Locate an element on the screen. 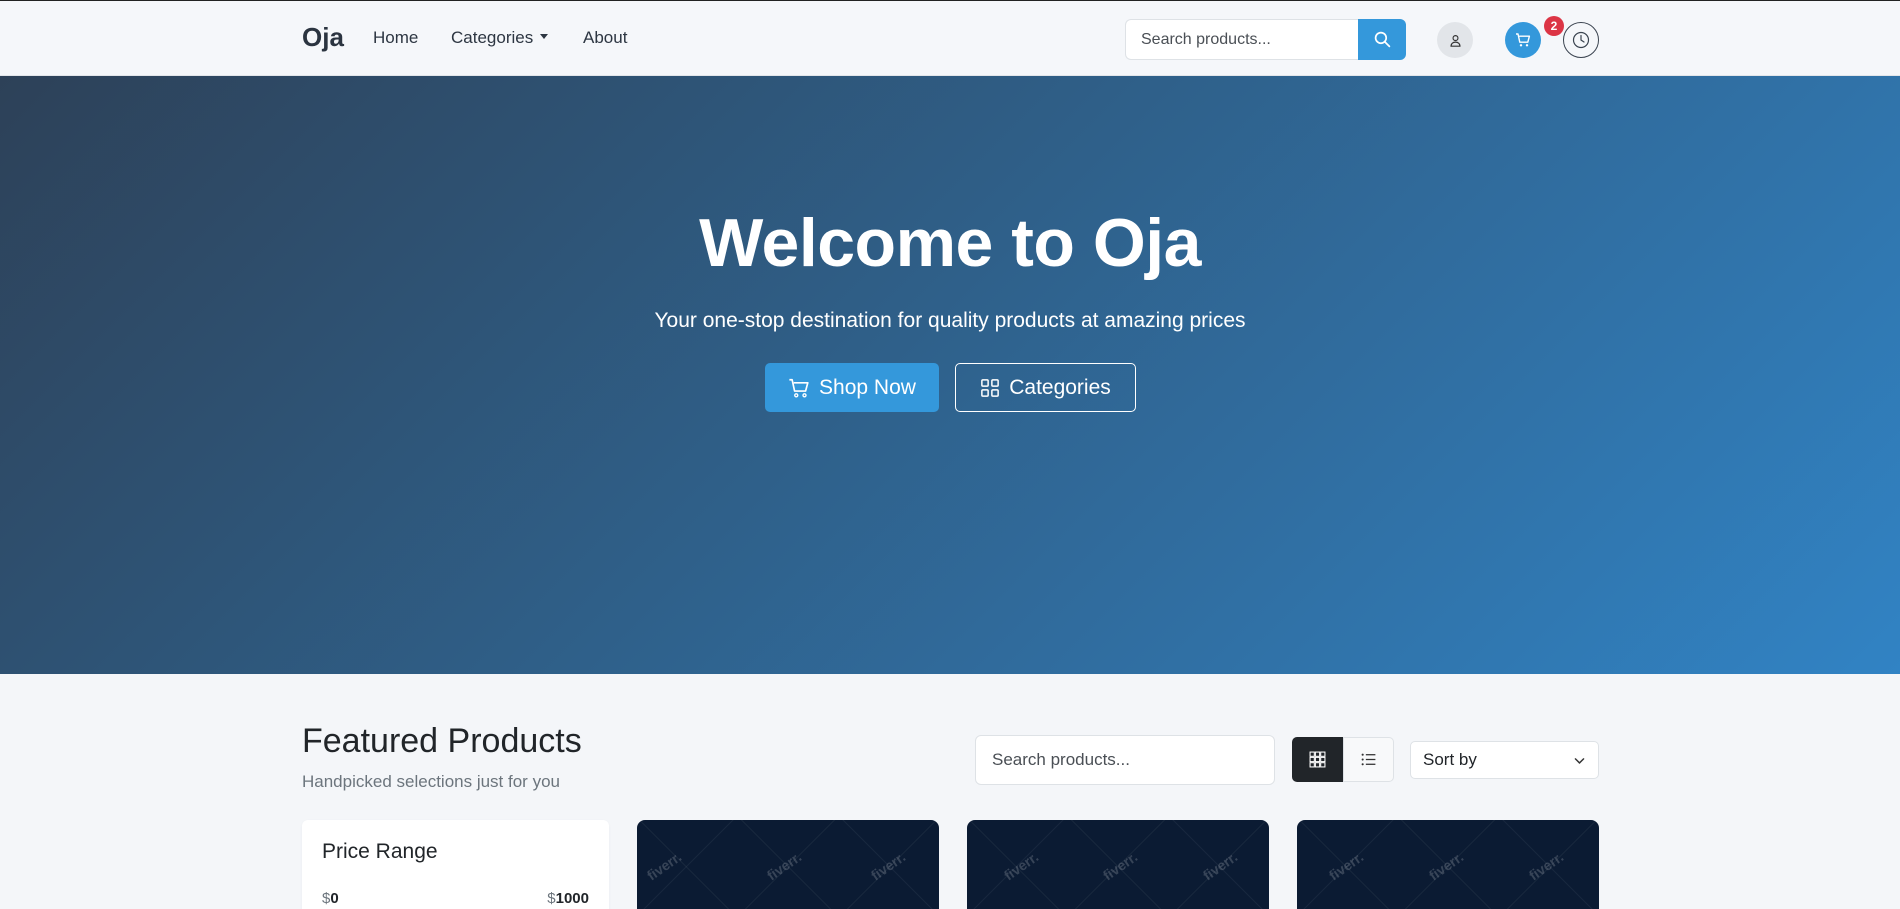  product-search-input is located at coordinates (1125, 760).